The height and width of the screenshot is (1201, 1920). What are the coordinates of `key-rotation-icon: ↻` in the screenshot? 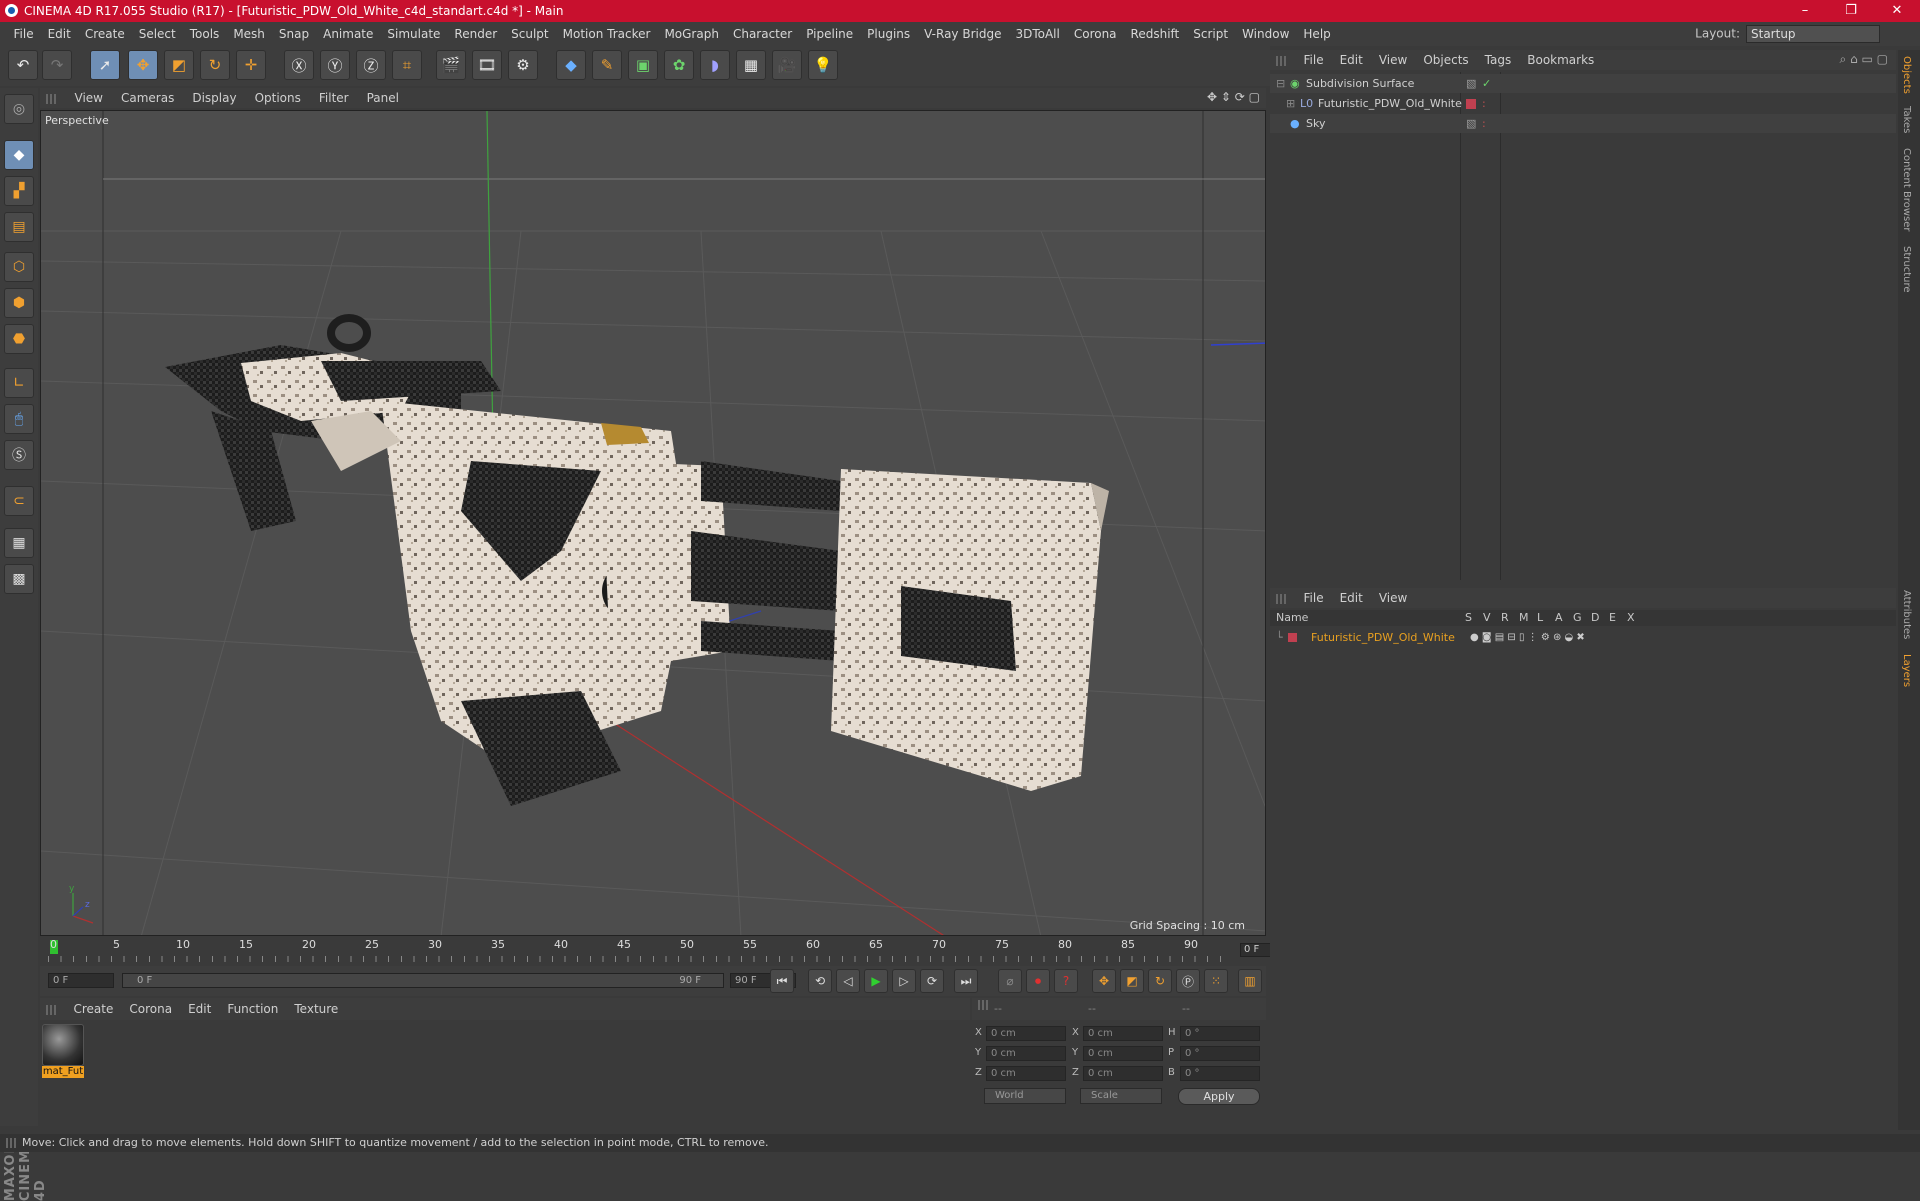 It's located at (1160, 981).